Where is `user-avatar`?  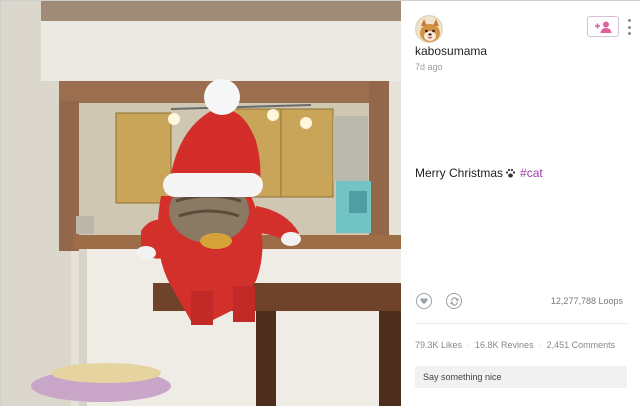
user-avatar is located at coordinates (429, 29).